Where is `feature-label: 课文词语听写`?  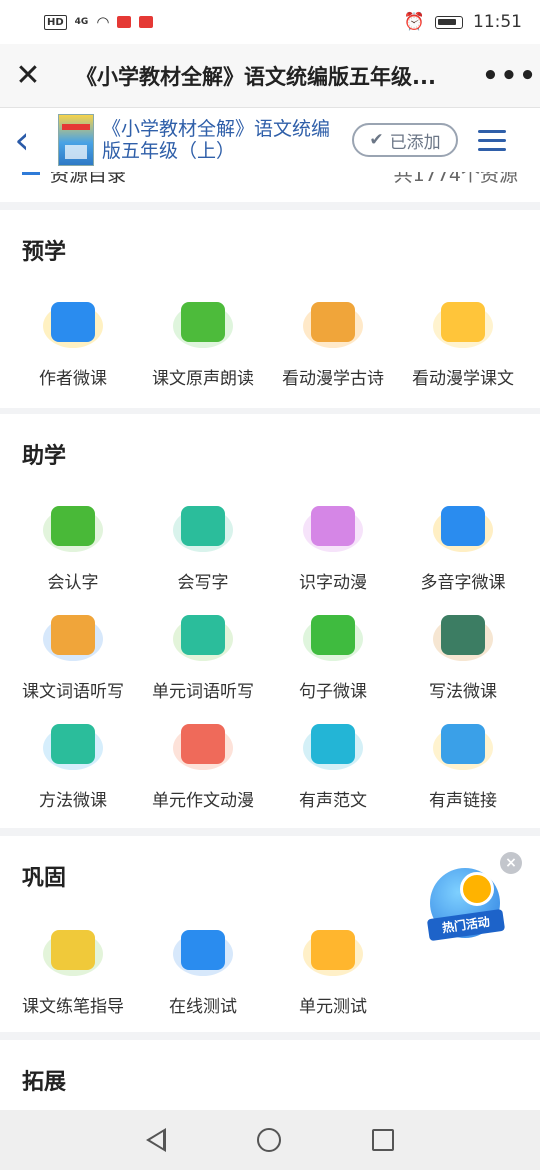 feature-label: 课文词语听写 is located at coordinates (73, 692).